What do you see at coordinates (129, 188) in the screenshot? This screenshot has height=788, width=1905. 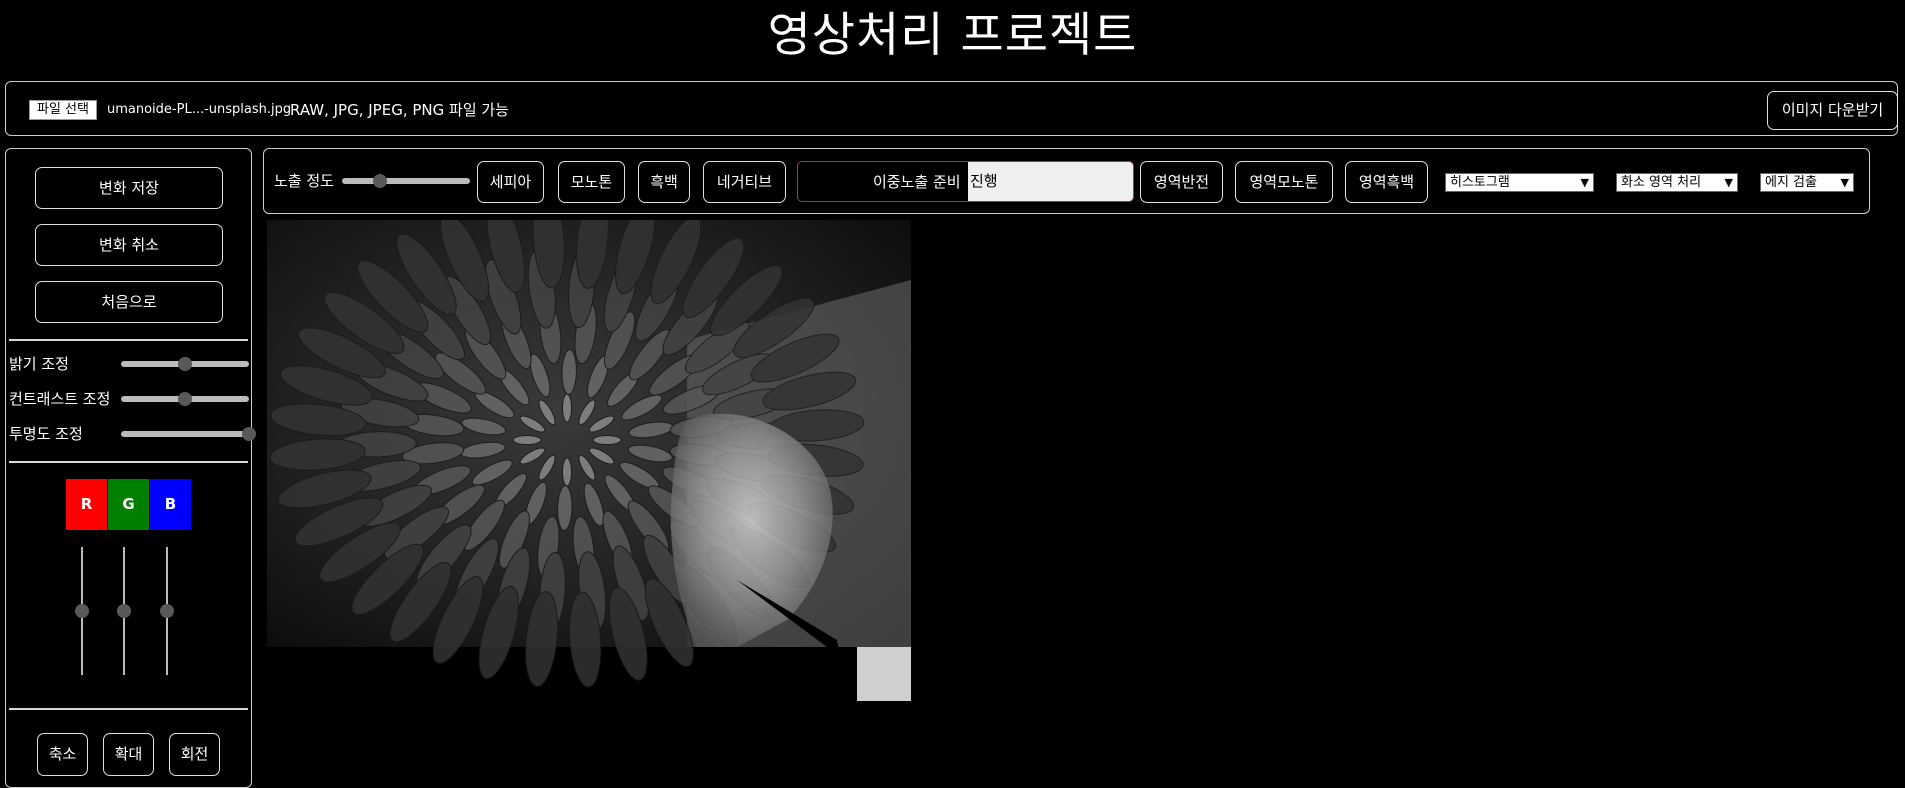 I see `save-change-button: 변화 저장` at bounding box center [129, 188].